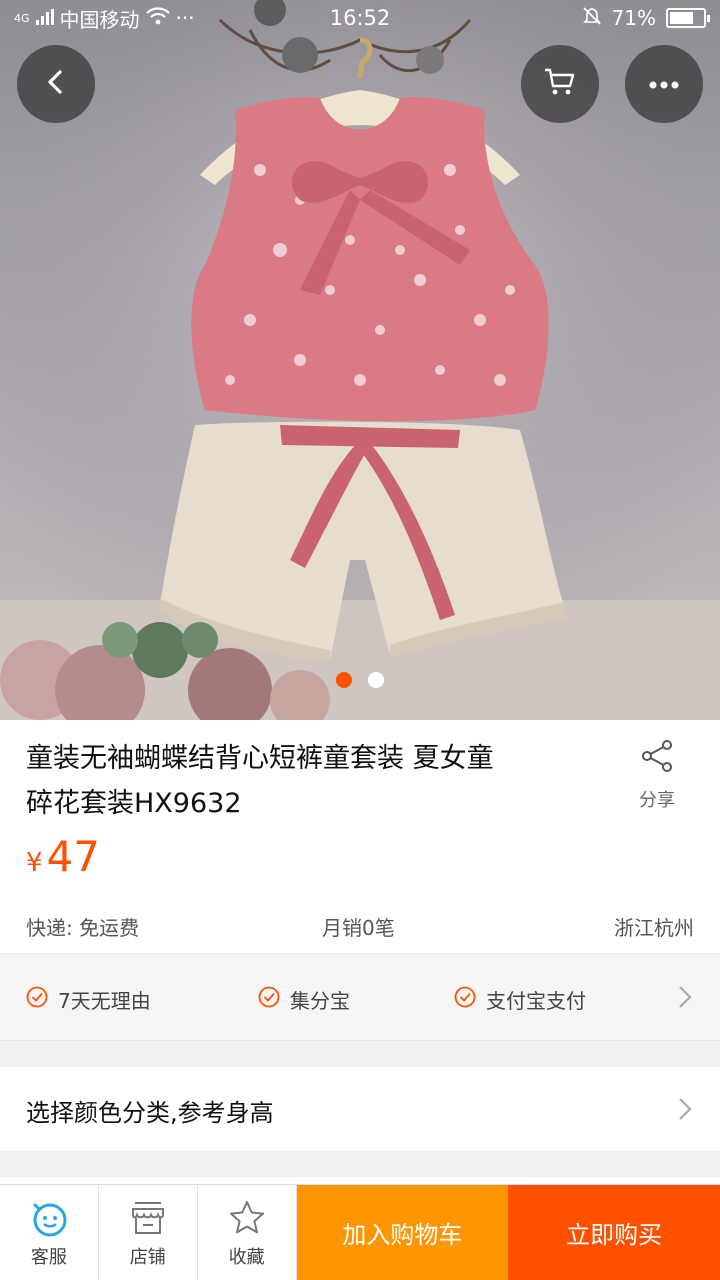  I want to click on star-icon, so click(247, 1220).